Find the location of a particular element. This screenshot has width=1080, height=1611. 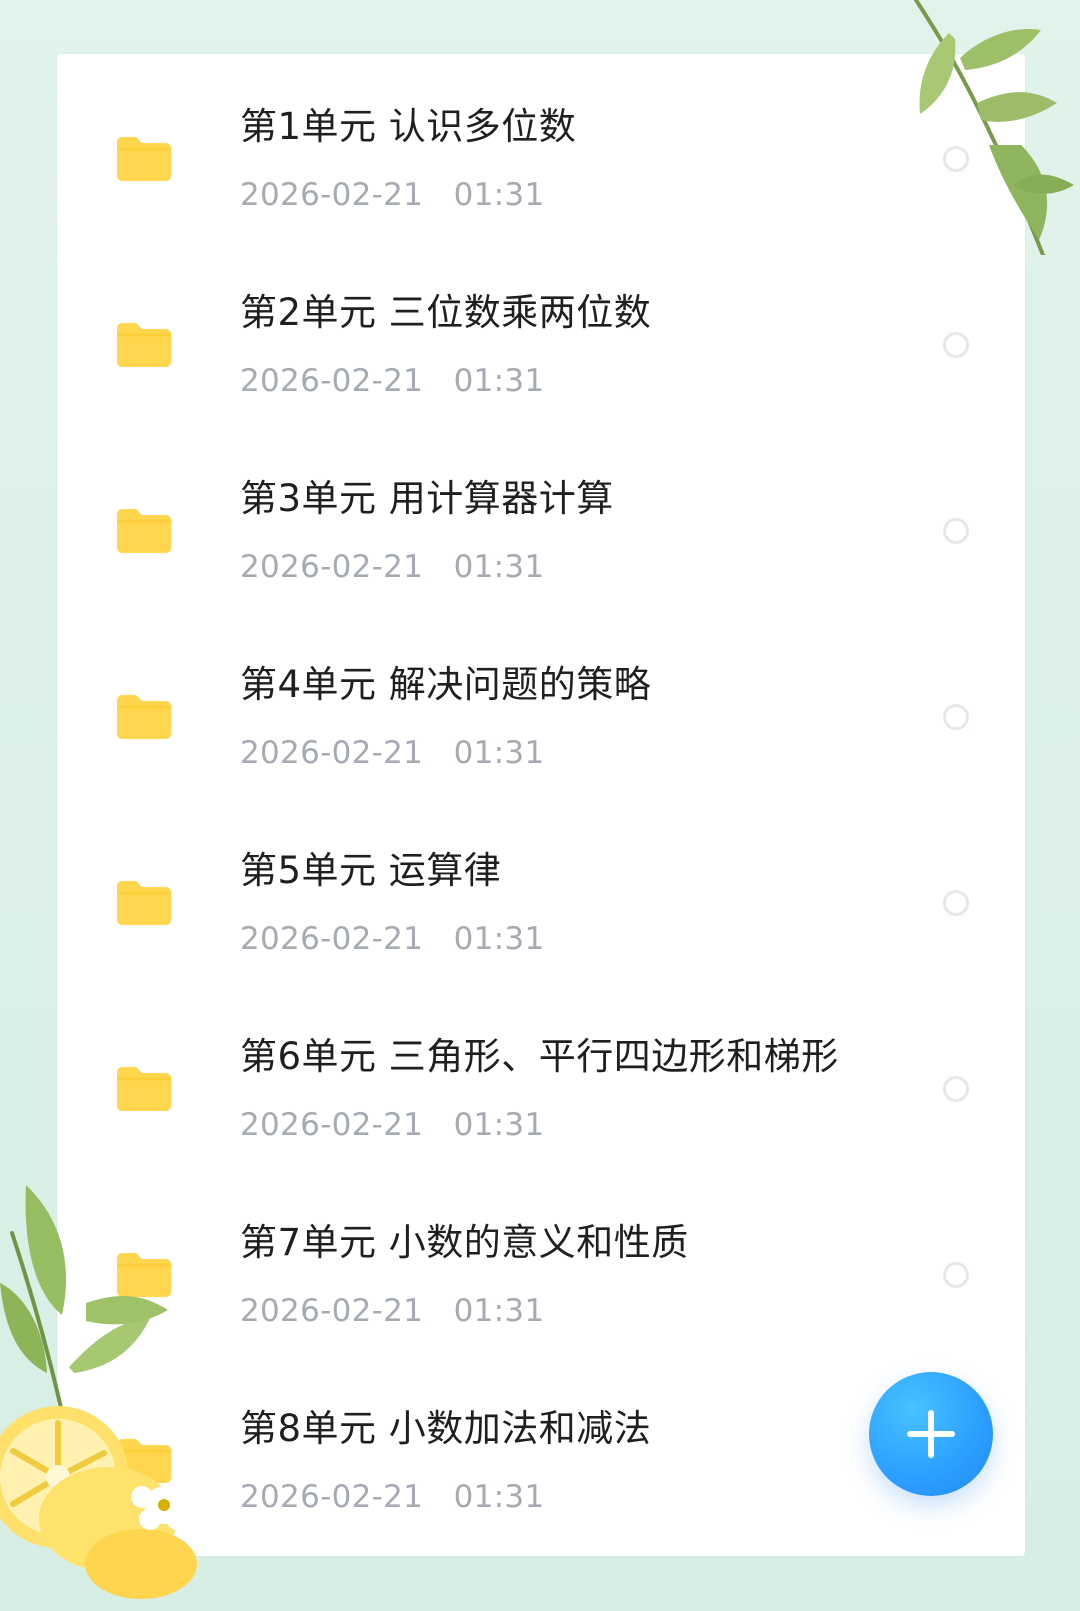

folder-title: 第1单元 认识多位数 is located at coordinates (408, 126).